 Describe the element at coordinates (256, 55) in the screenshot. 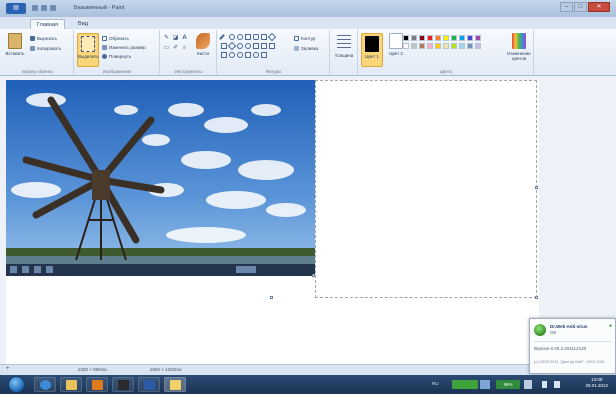

I see `heart-shape-icon` at that location.